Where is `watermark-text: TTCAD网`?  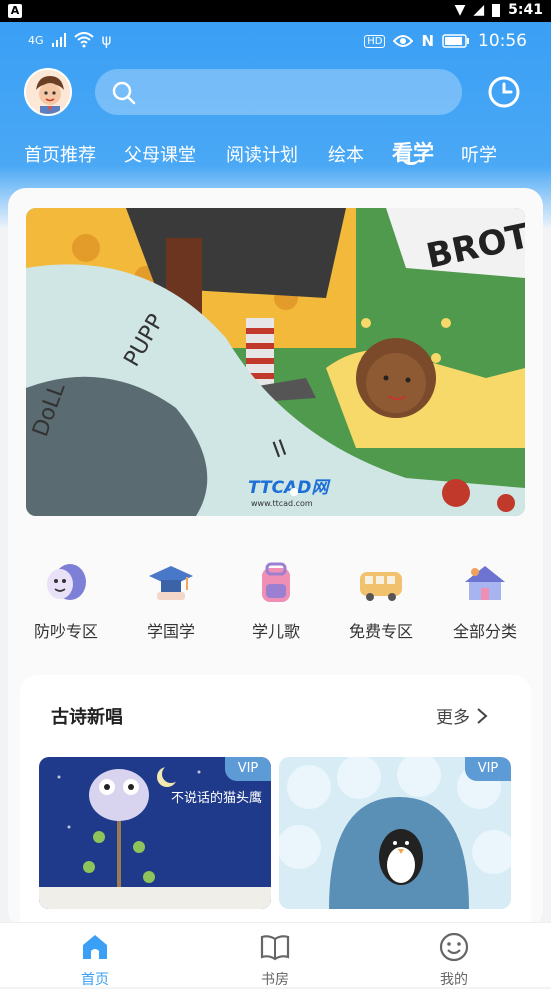 watermark-text: TTCAD网 is located at coordinates (289, 488).